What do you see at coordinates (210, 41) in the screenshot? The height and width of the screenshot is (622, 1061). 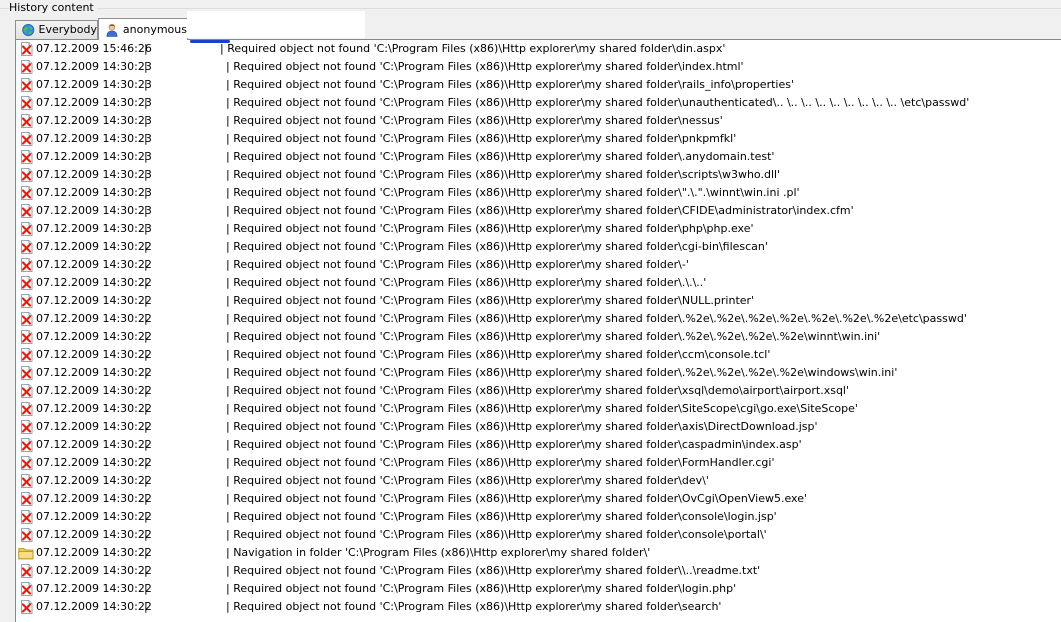 I see `redaction-mark` at bounding box center [210, 41].